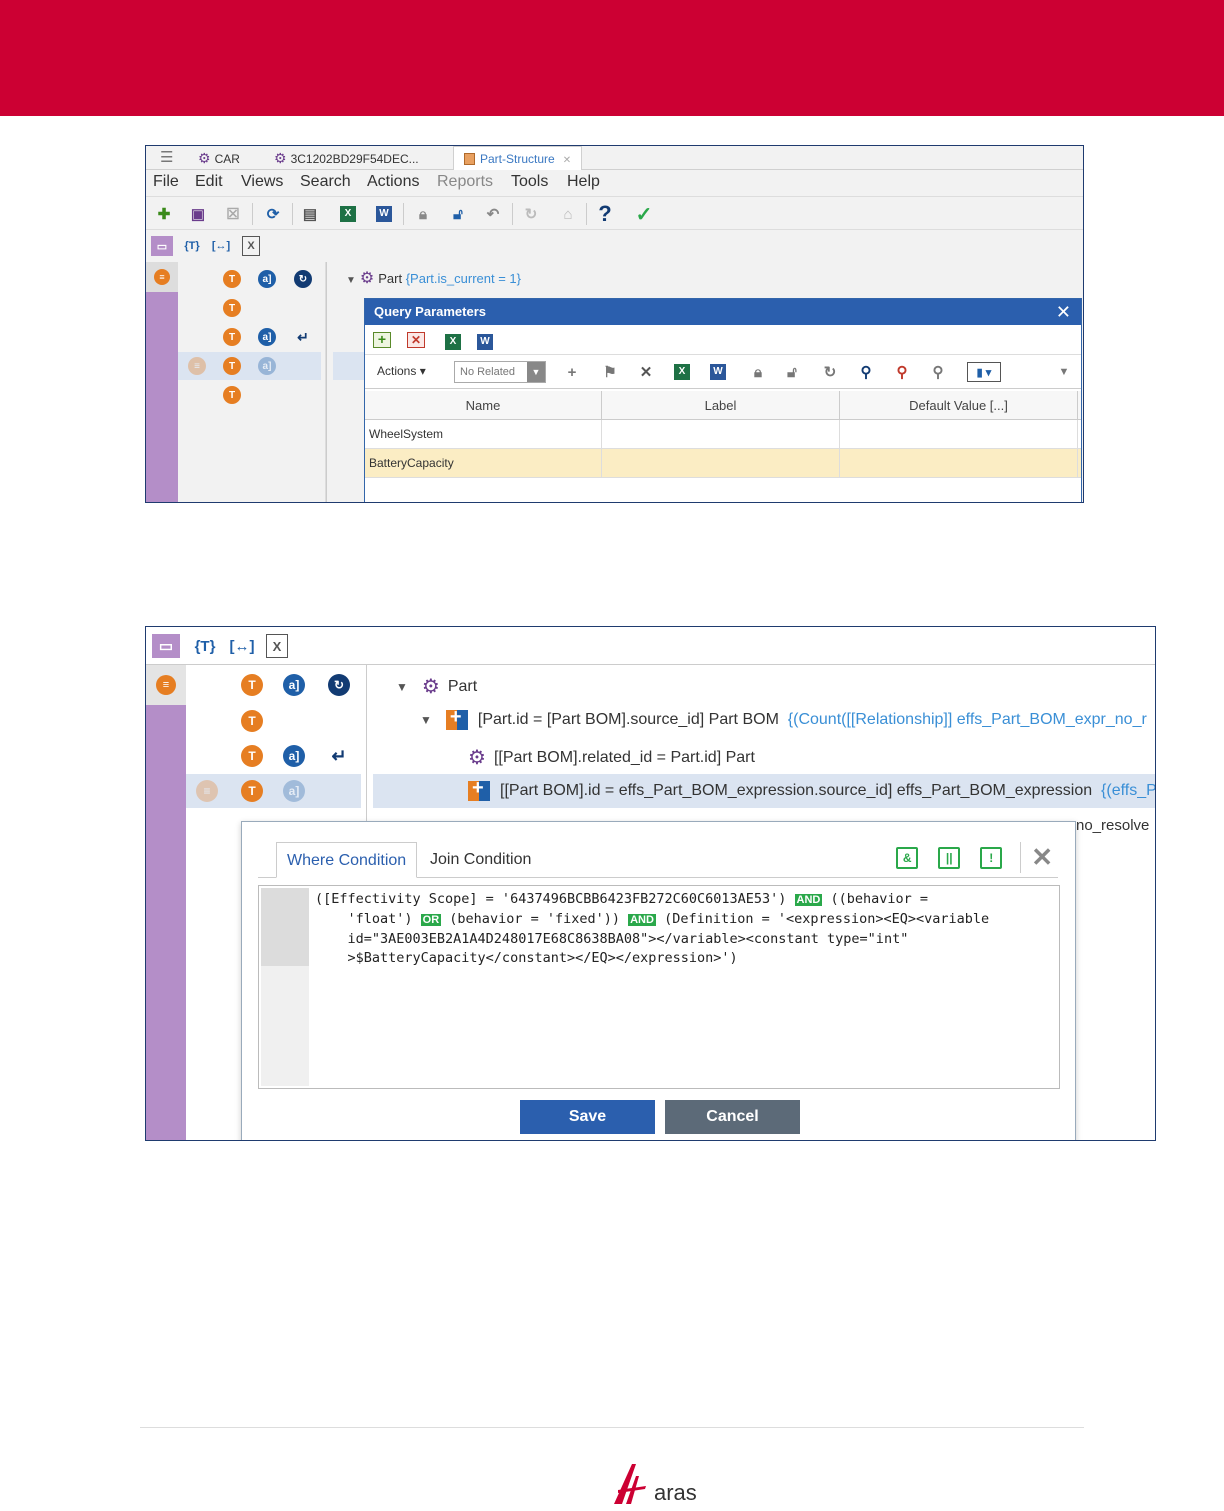  What do you see at coordinates (644, 214) in the screenshot?
I see `check-icon: ✓` at bounding box center [644, 214].